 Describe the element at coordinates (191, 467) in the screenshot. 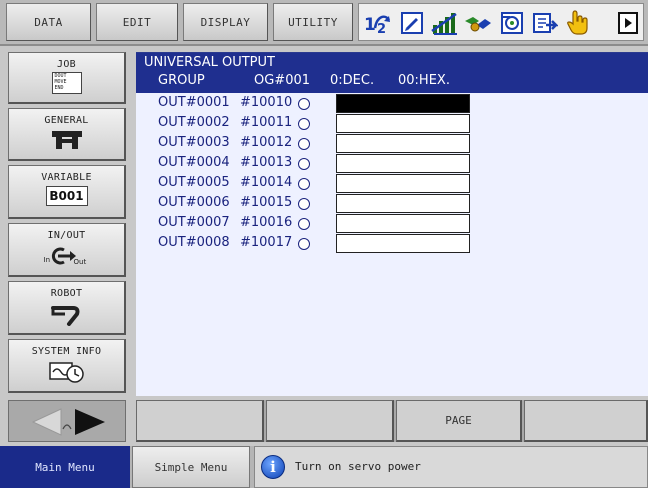

I see `simple-menu-button: Simple Menu` at that location.